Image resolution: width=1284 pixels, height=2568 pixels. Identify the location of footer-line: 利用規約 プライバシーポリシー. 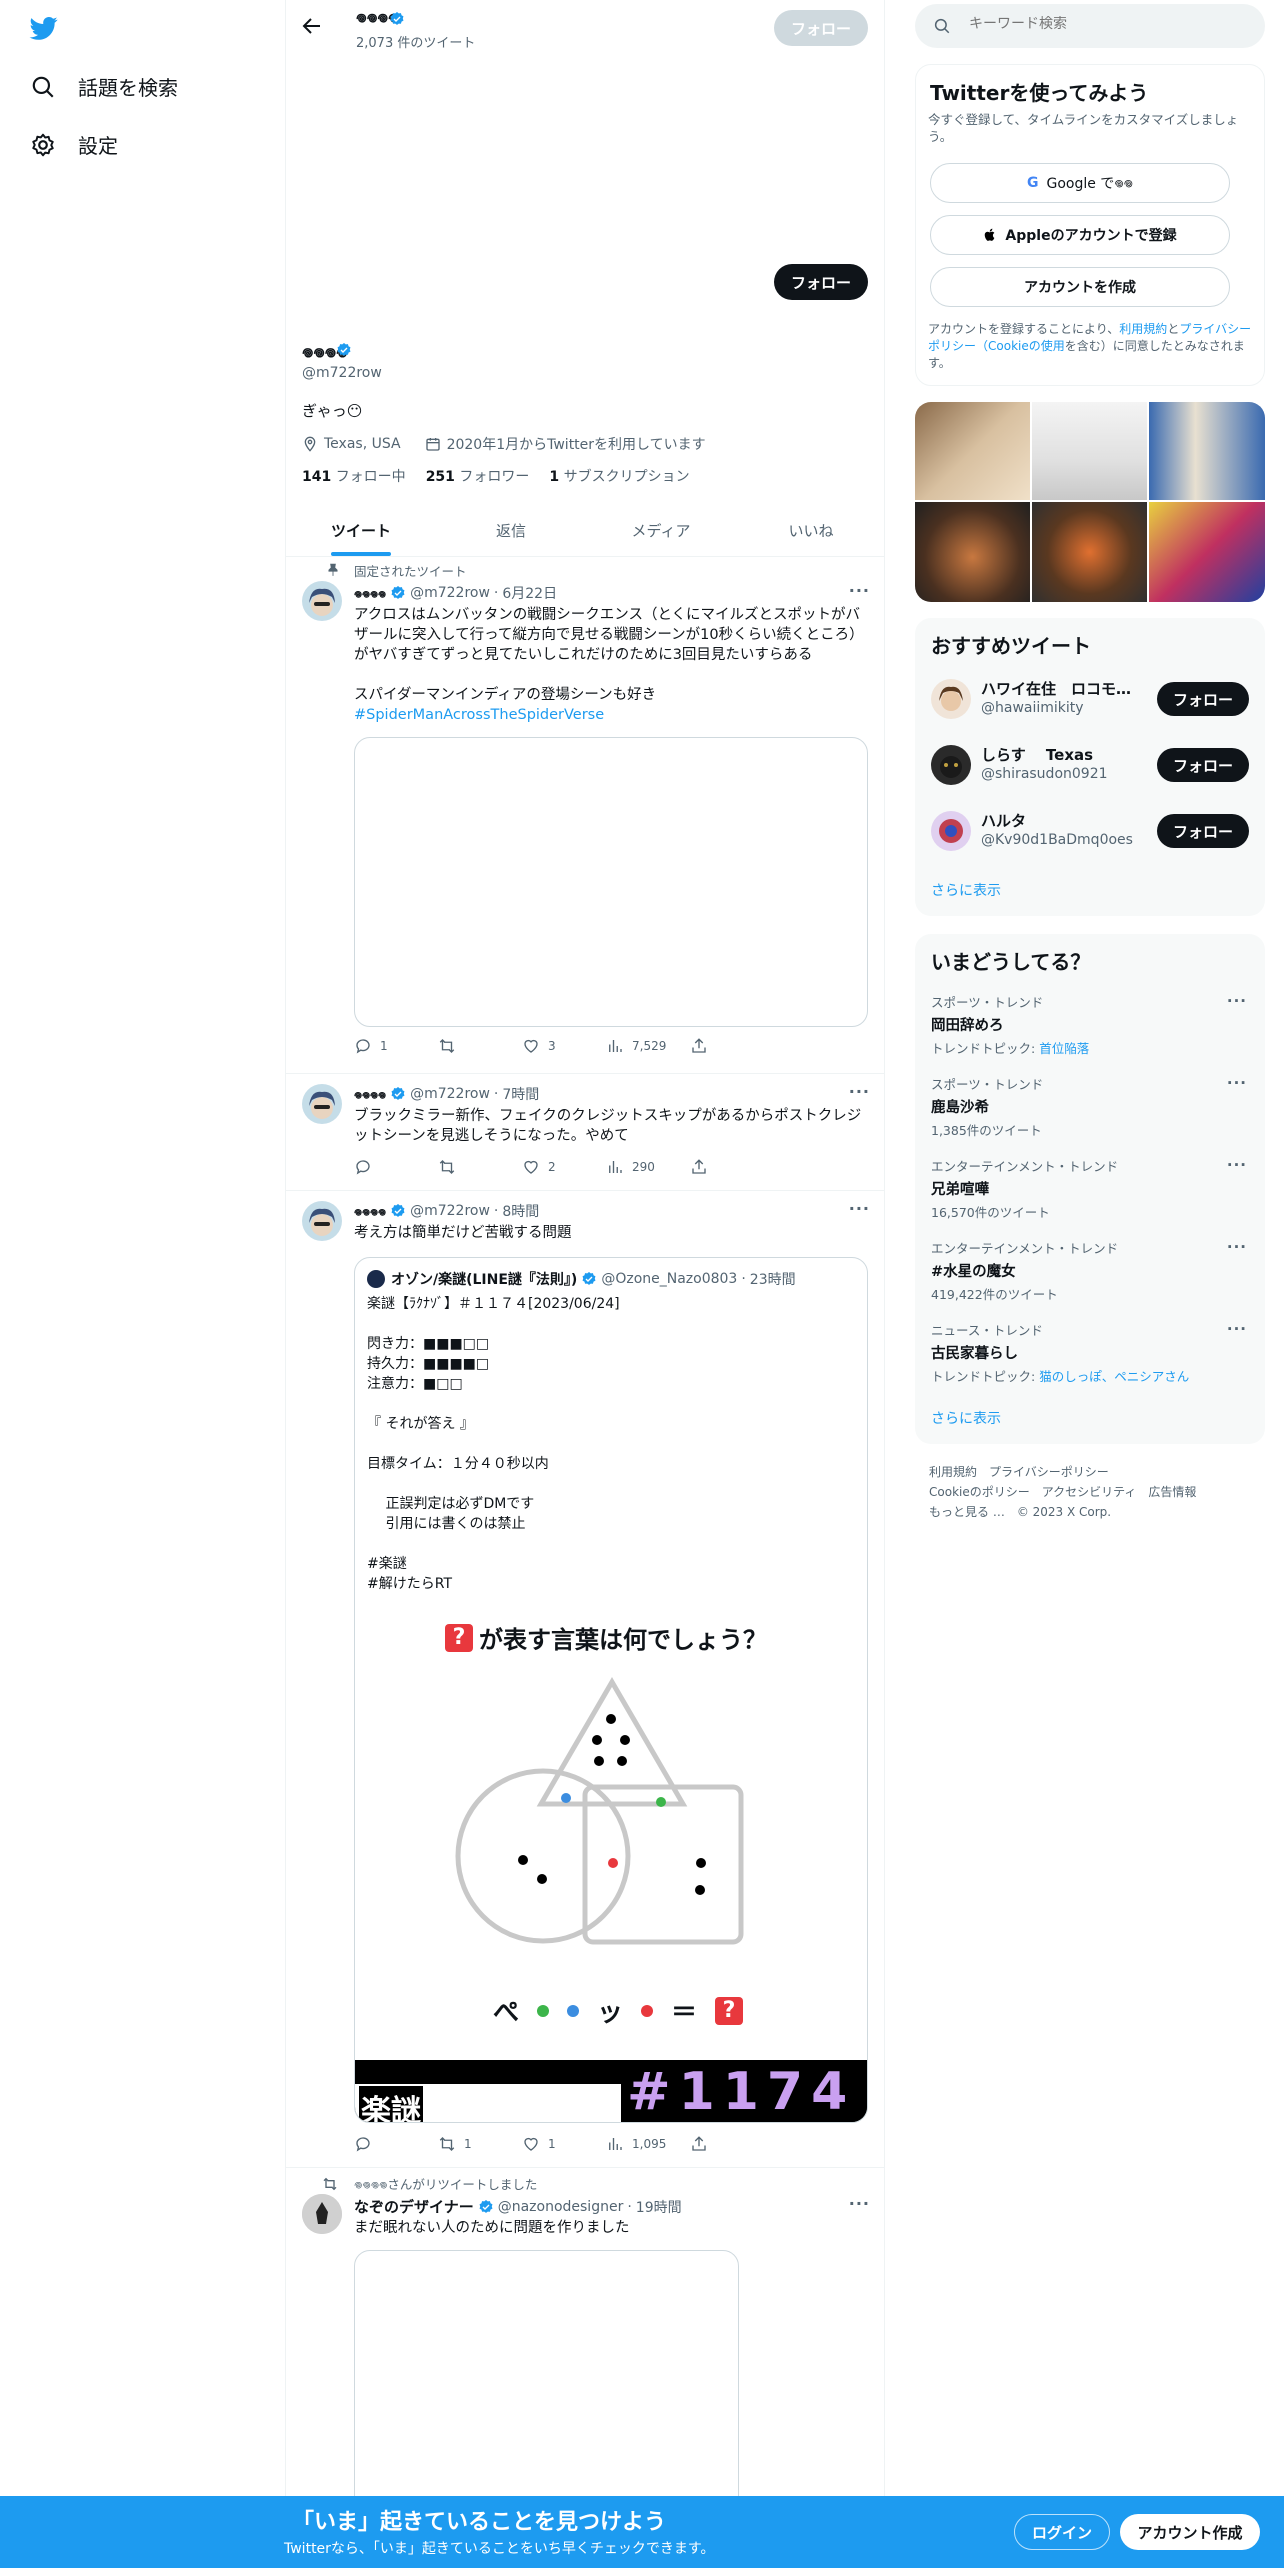
(1062, 1472).